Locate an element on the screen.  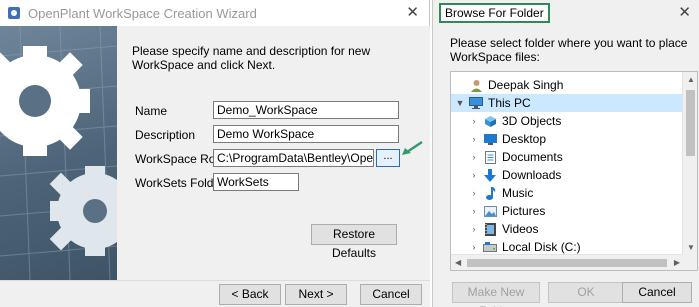
tree-item-label: Desktop is located at coordinates (524, 139).